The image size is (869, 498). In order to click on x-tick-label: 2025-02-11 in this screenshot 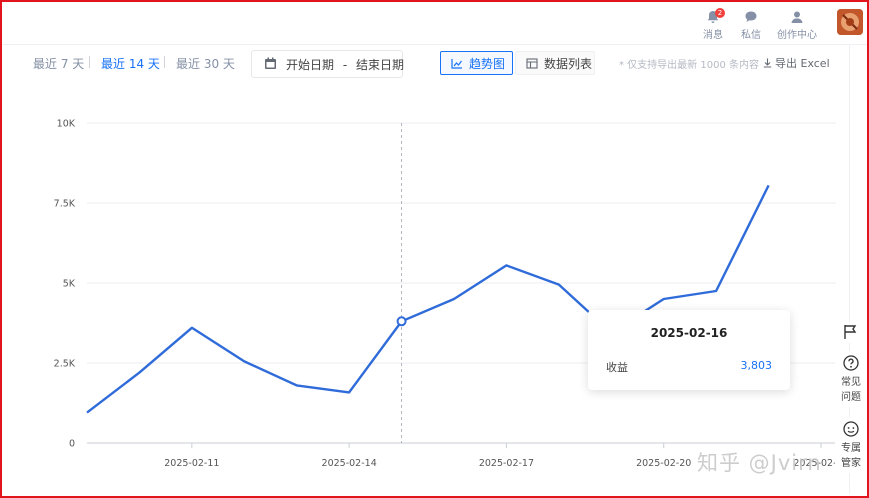, I will do `click(191, 463)`.